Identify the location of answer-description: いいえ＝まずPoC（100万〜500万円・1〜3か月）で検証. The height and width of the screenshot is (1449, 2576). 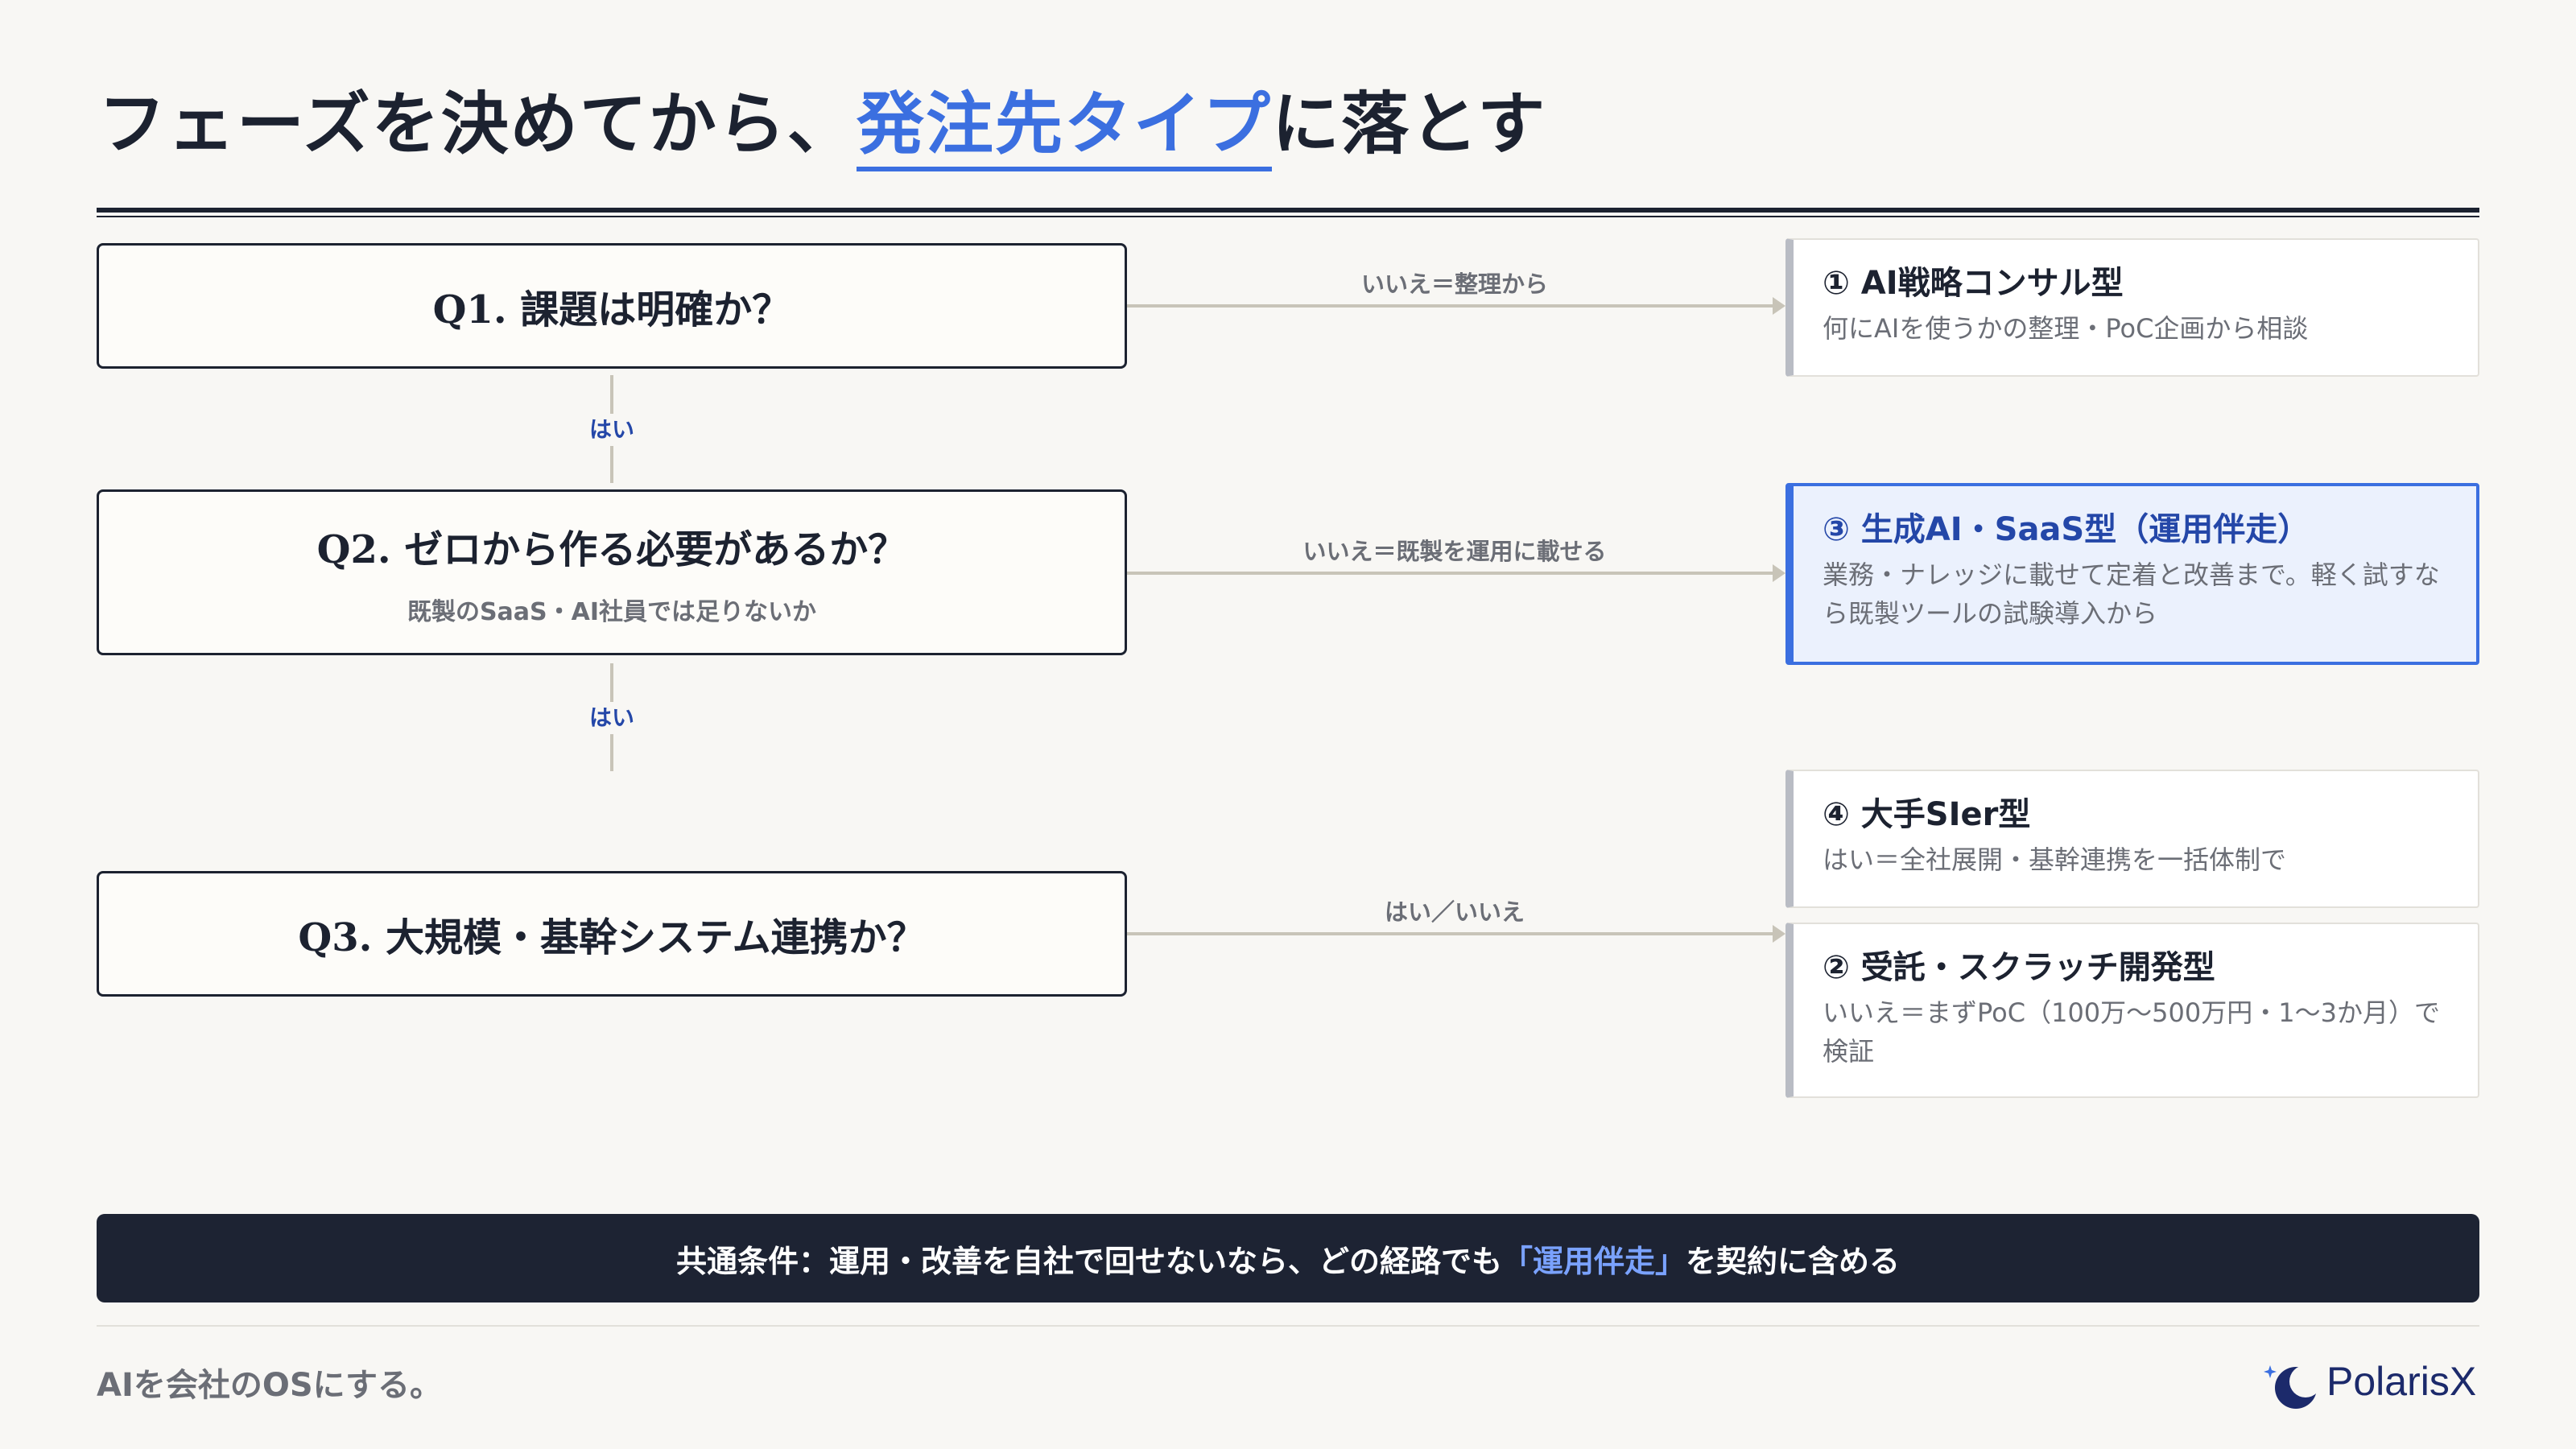
(2131, 1032).